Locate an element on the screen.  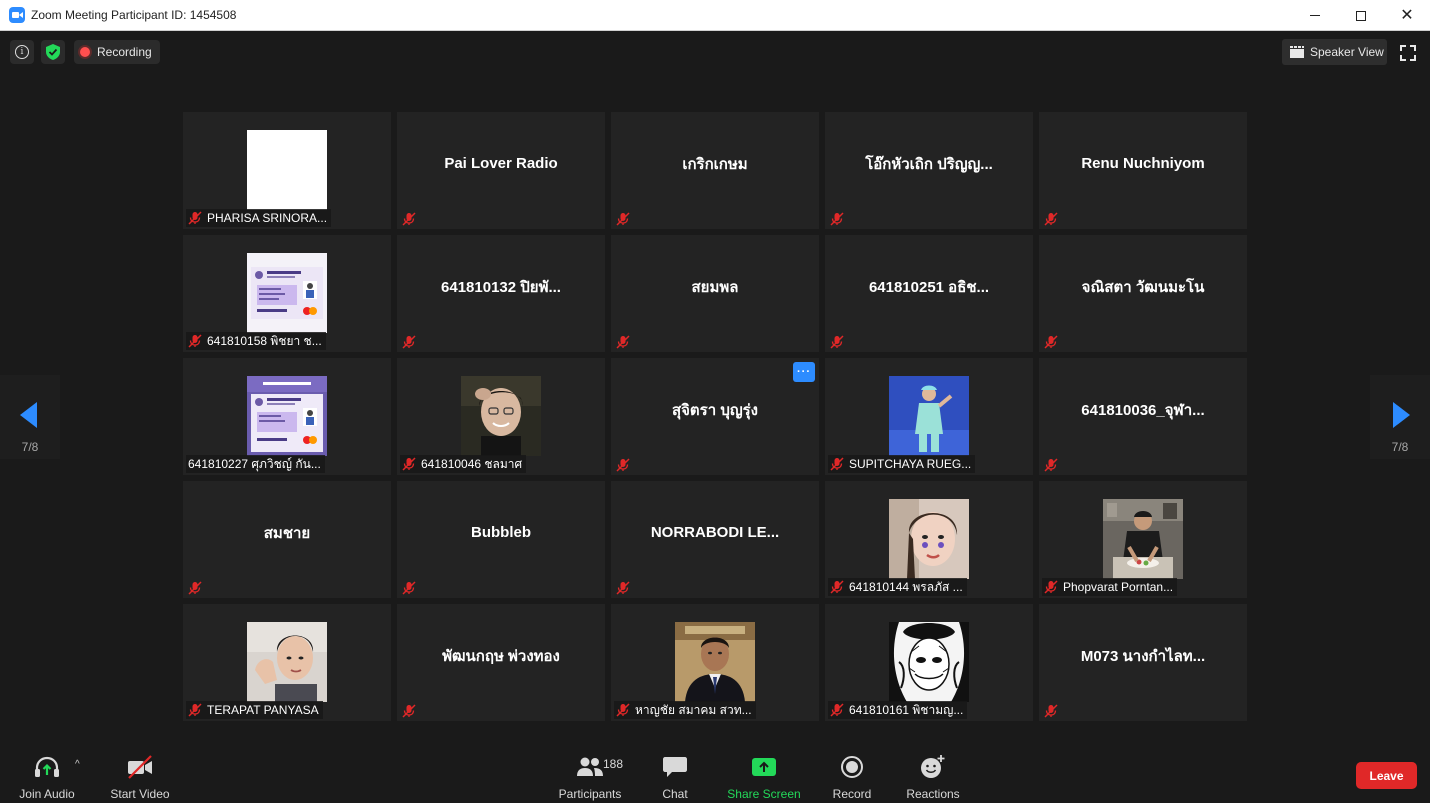
headphone-icon is located at coordinates (47, 767).